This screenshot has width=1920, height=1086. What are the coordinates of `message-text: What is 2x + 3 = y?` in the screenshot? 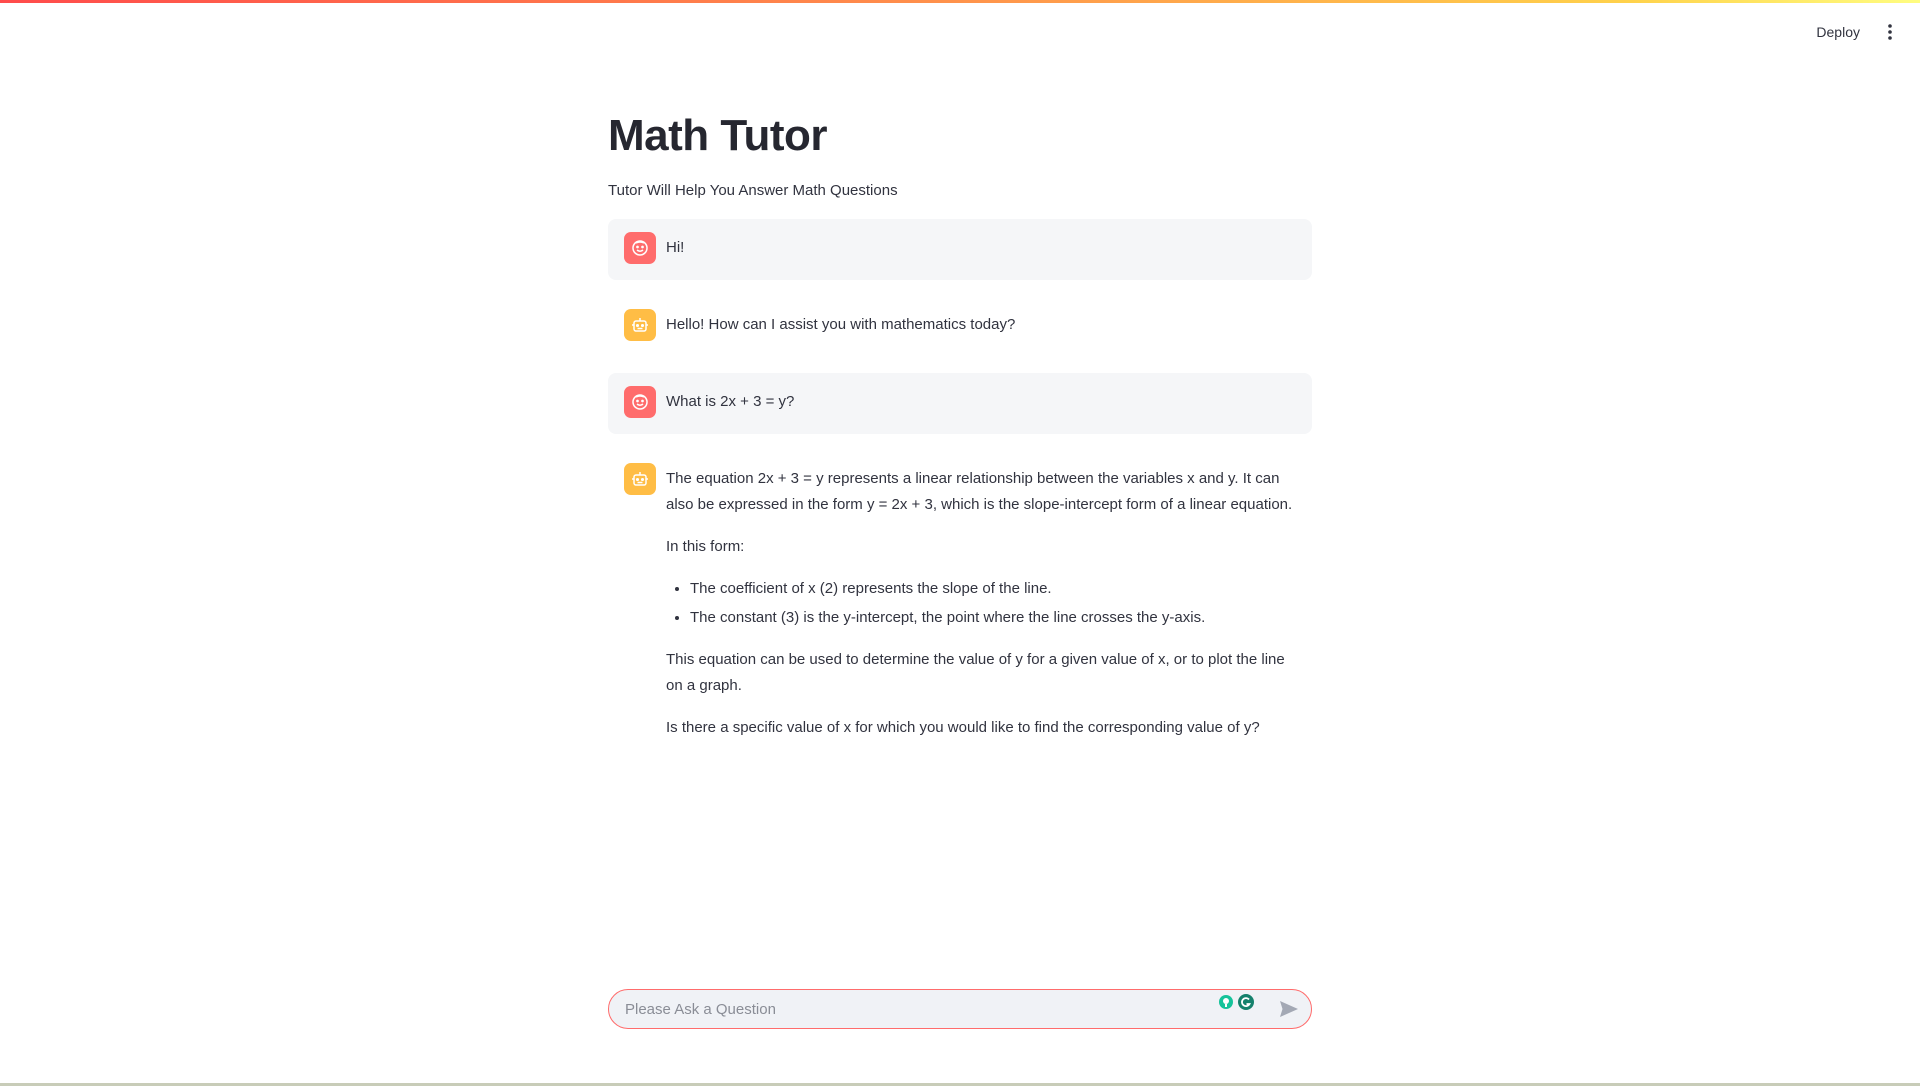 It's located at (730, 401).